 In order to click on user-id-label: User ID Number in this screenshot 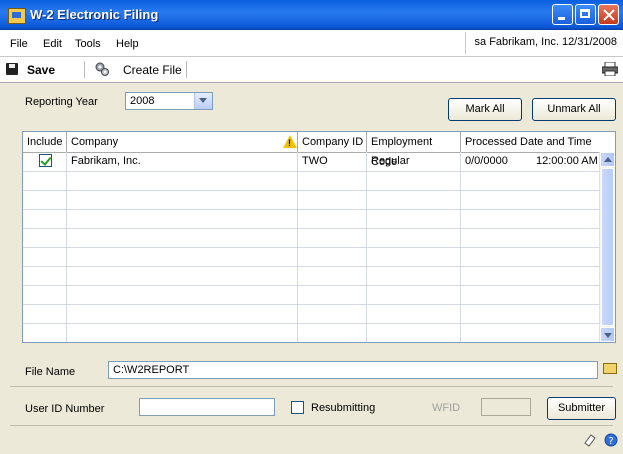, I will do `click(65, 409)`.